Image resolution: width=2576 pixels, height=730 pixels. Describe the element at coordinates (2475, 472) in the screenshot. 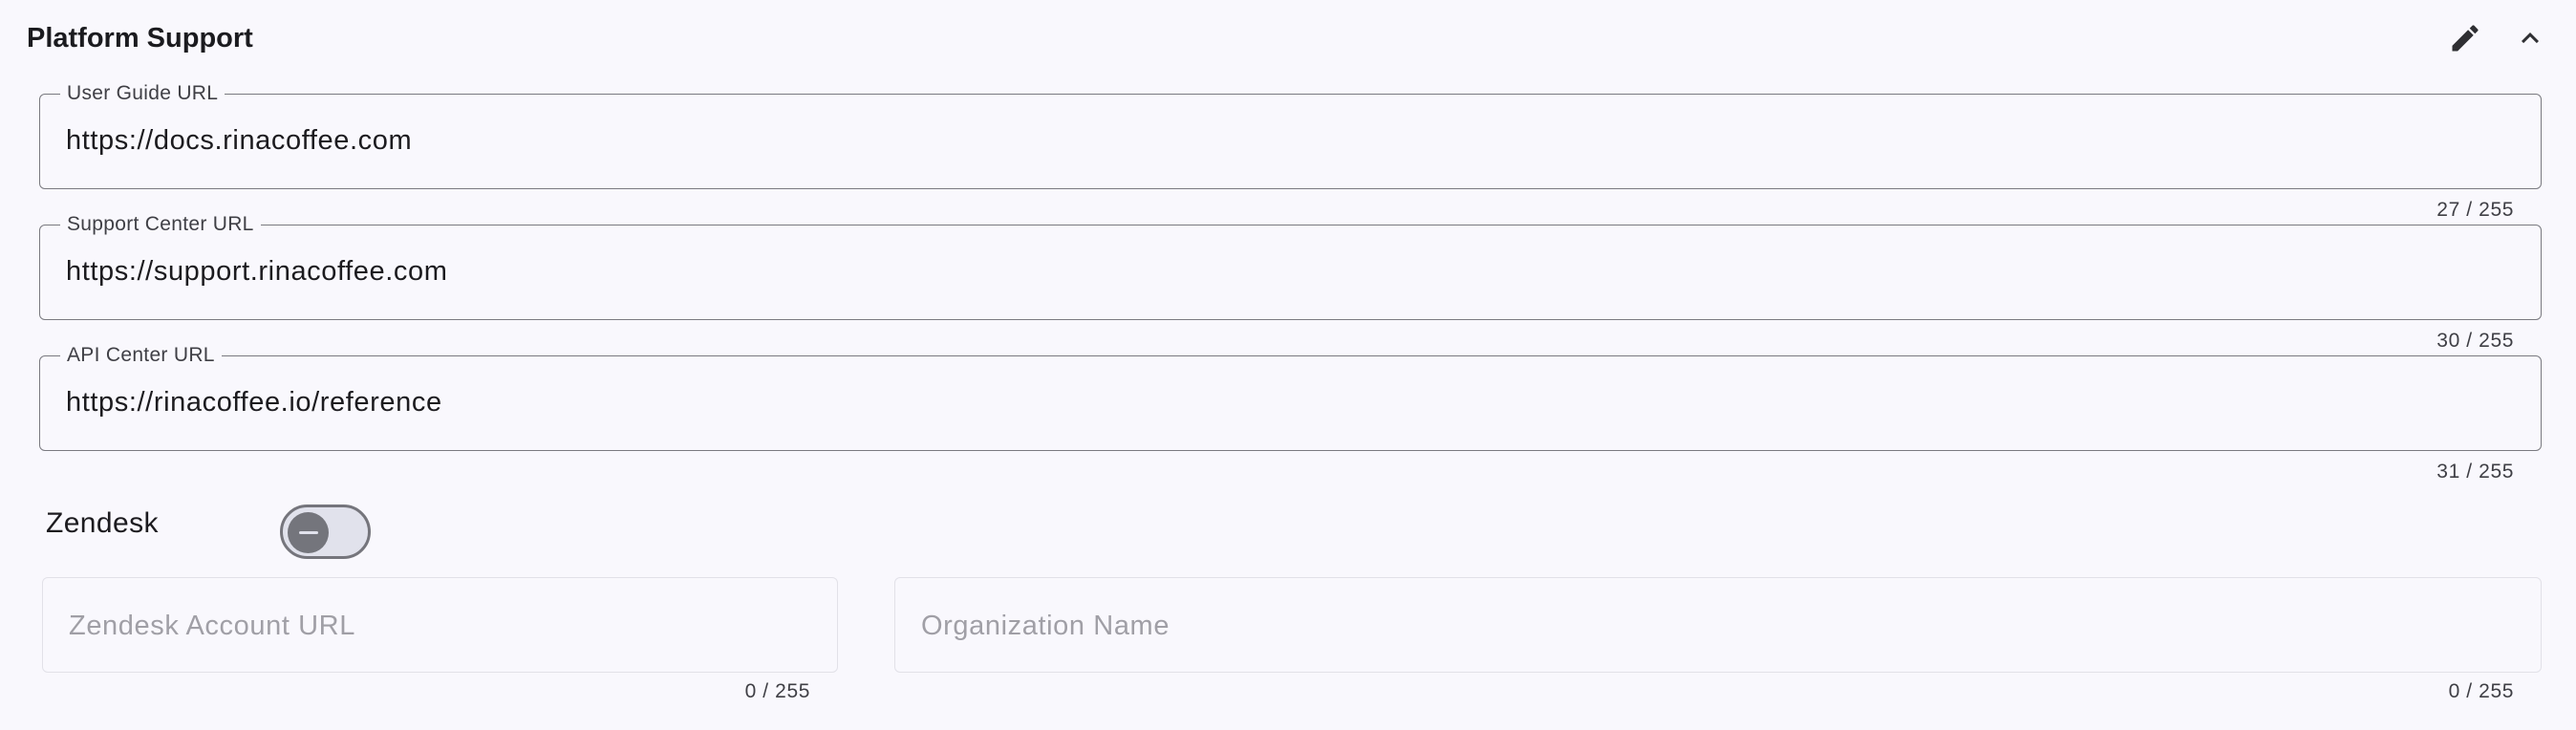

I see `api-center-url-counter: 31 / 255` at that location.